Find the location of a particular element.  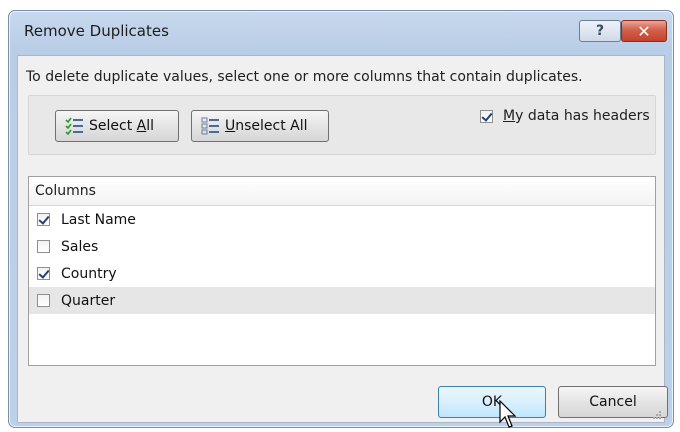

ok-button: OK is located at coordinates (492, 402).